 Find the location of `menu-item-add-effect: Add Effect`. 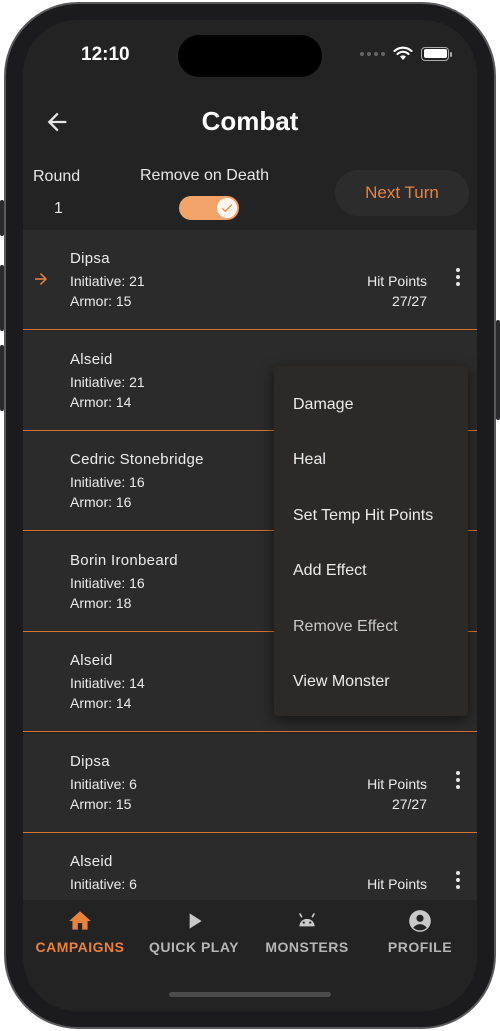

menu-item-add-effect: Add Effect is located at coordinates (371, 570).